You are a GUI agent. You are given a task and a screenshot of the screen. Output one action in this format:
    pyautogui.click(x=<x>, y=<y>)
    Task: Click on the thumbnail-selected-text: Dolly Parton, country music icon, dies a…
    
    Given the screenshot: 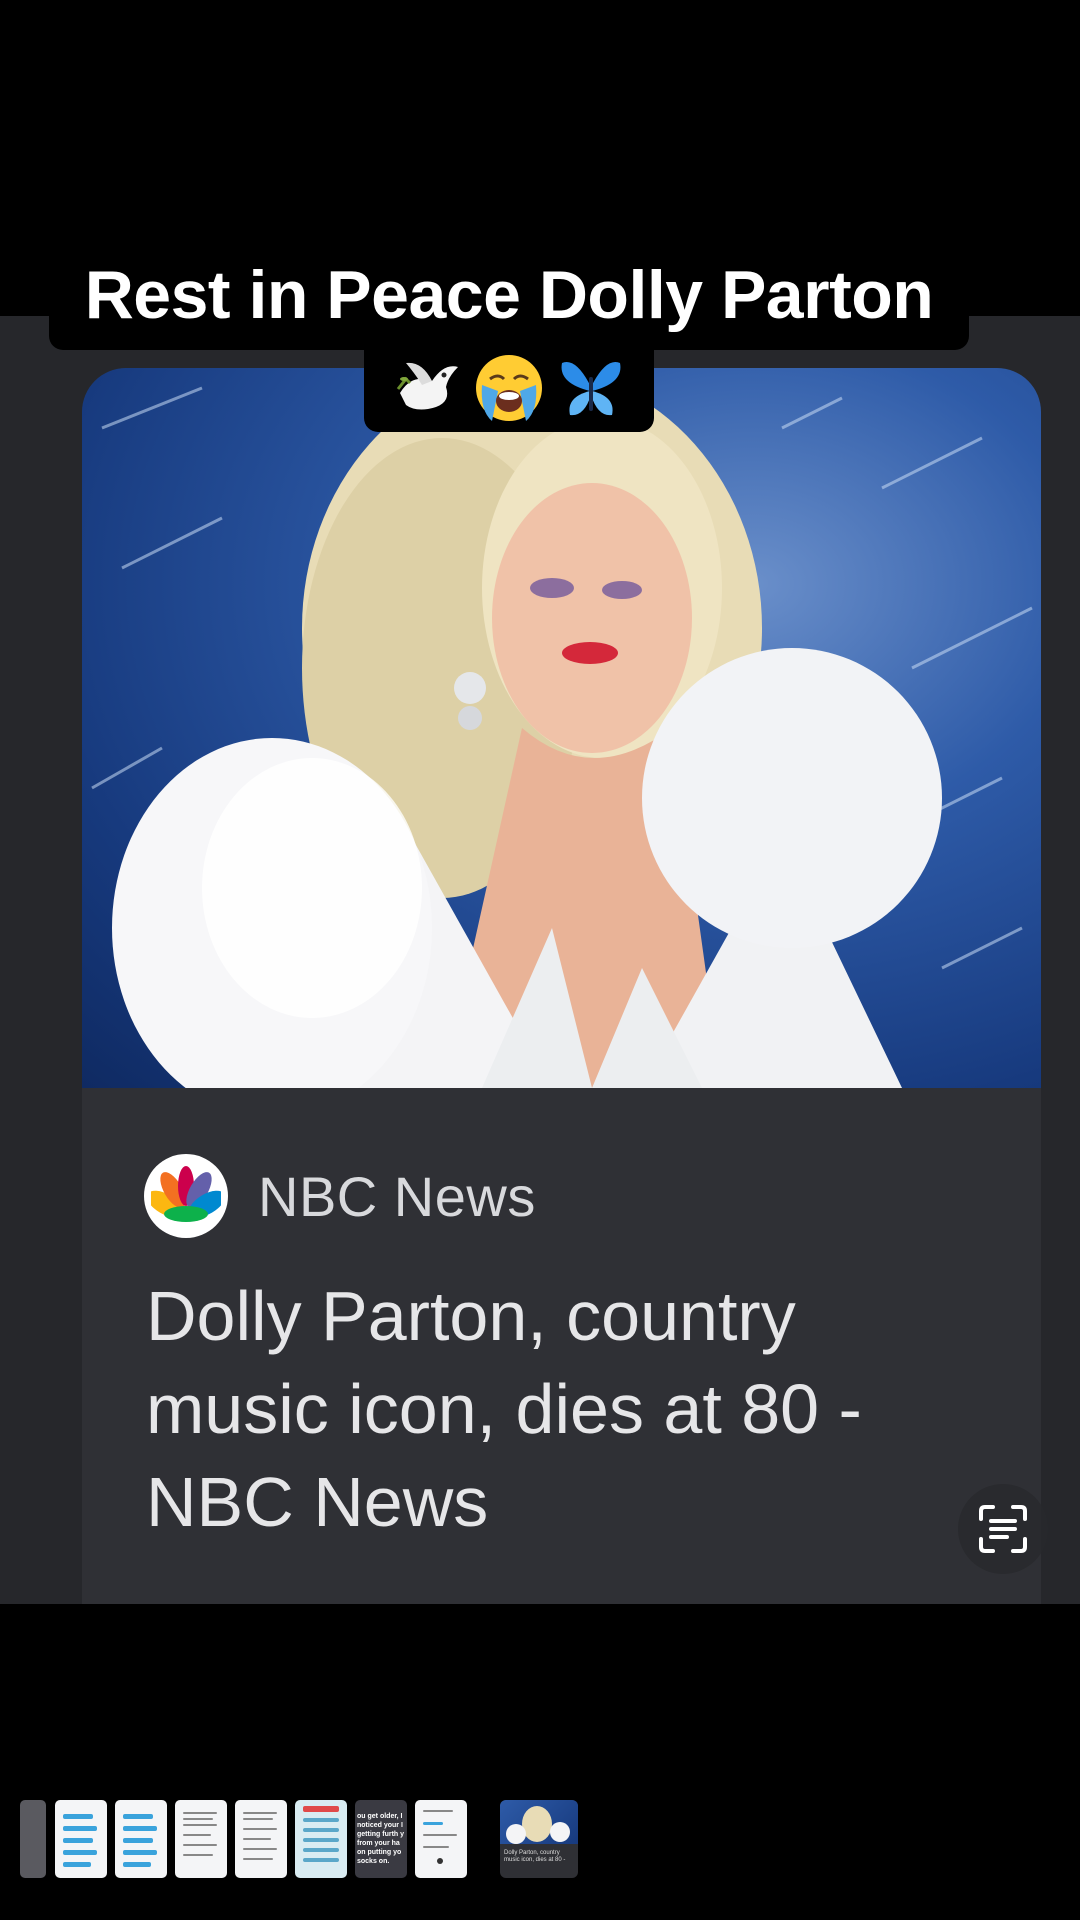 What is the action you would take?
    pyautogui.click(x=535, y=1856)
    